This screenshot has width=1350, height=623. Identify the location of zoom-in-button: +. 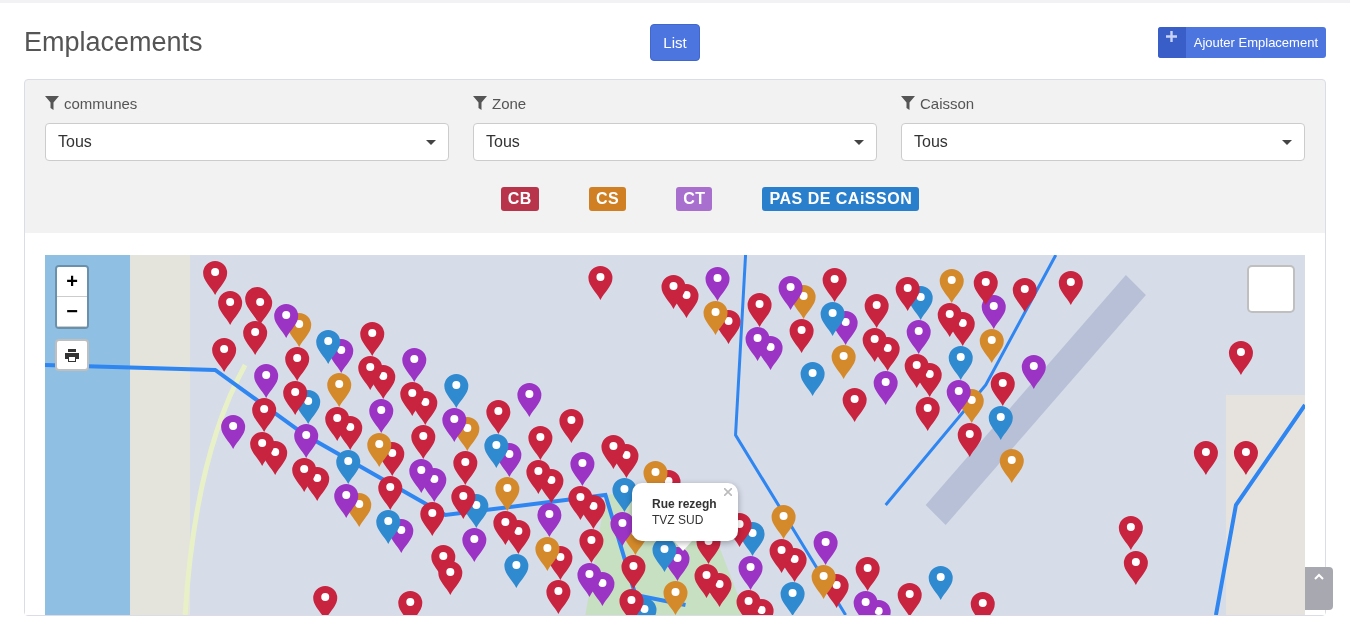
(72, 282).